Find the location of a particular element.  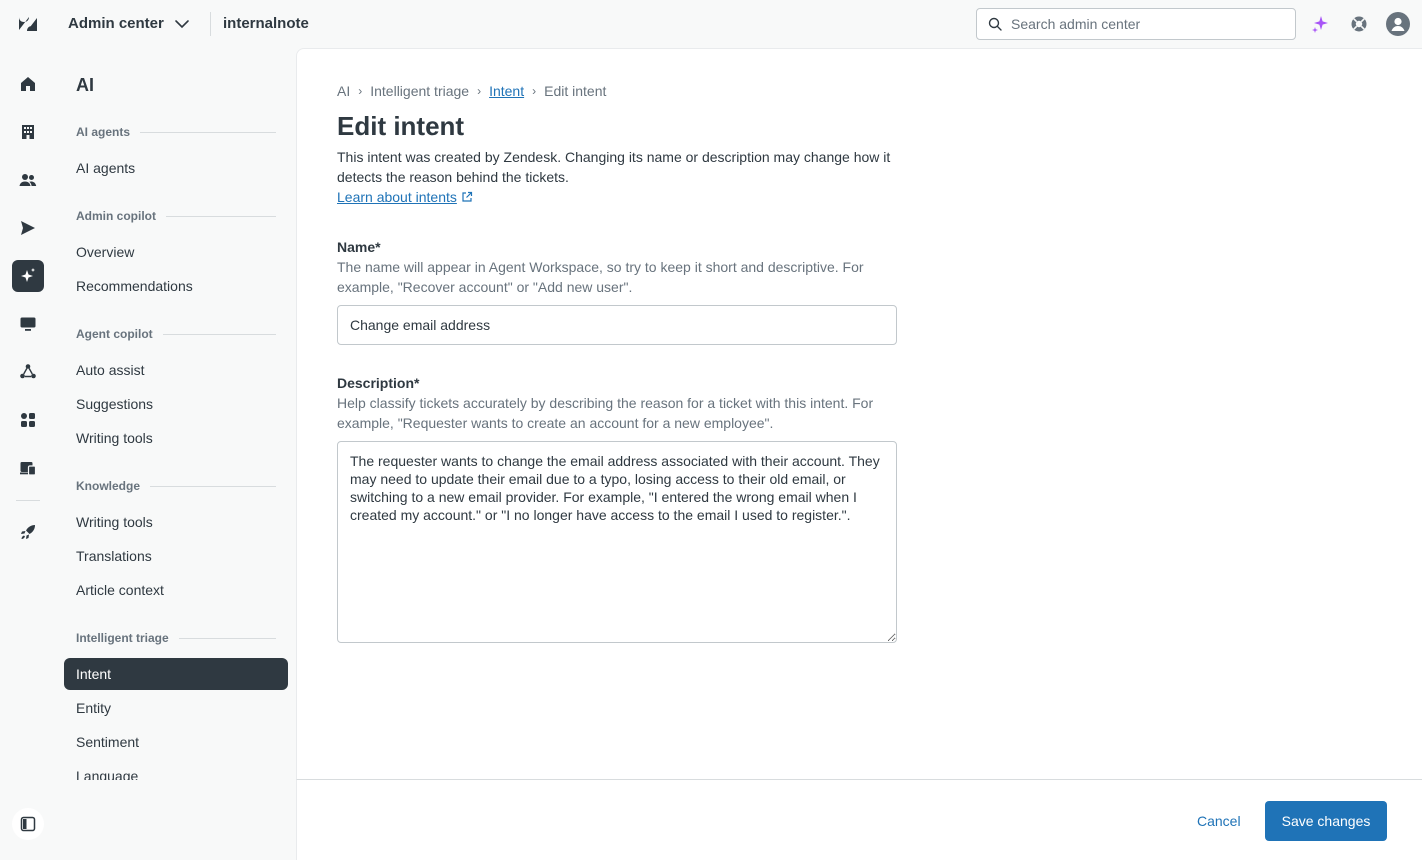

external-link-icon is located at coordinates (467, 196).